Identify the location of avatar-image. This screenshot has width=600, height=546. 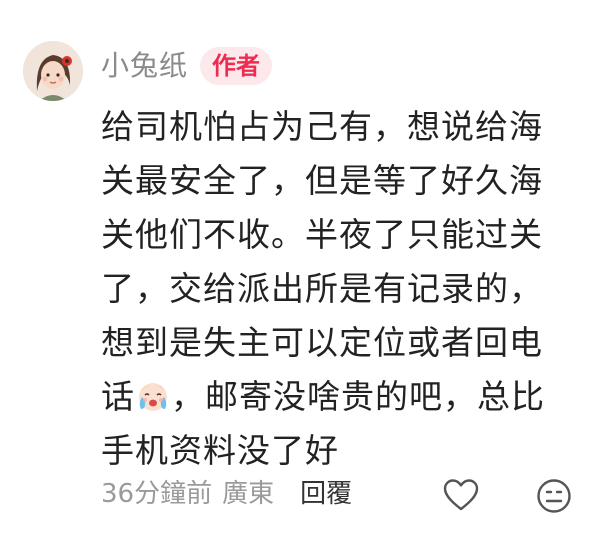
(53, 71).